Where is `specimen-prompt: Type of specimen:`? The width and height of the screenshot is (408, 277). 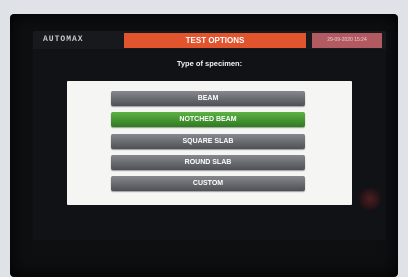 specimen-prompt: Type of specimen: is located at coordinates (209, 63).